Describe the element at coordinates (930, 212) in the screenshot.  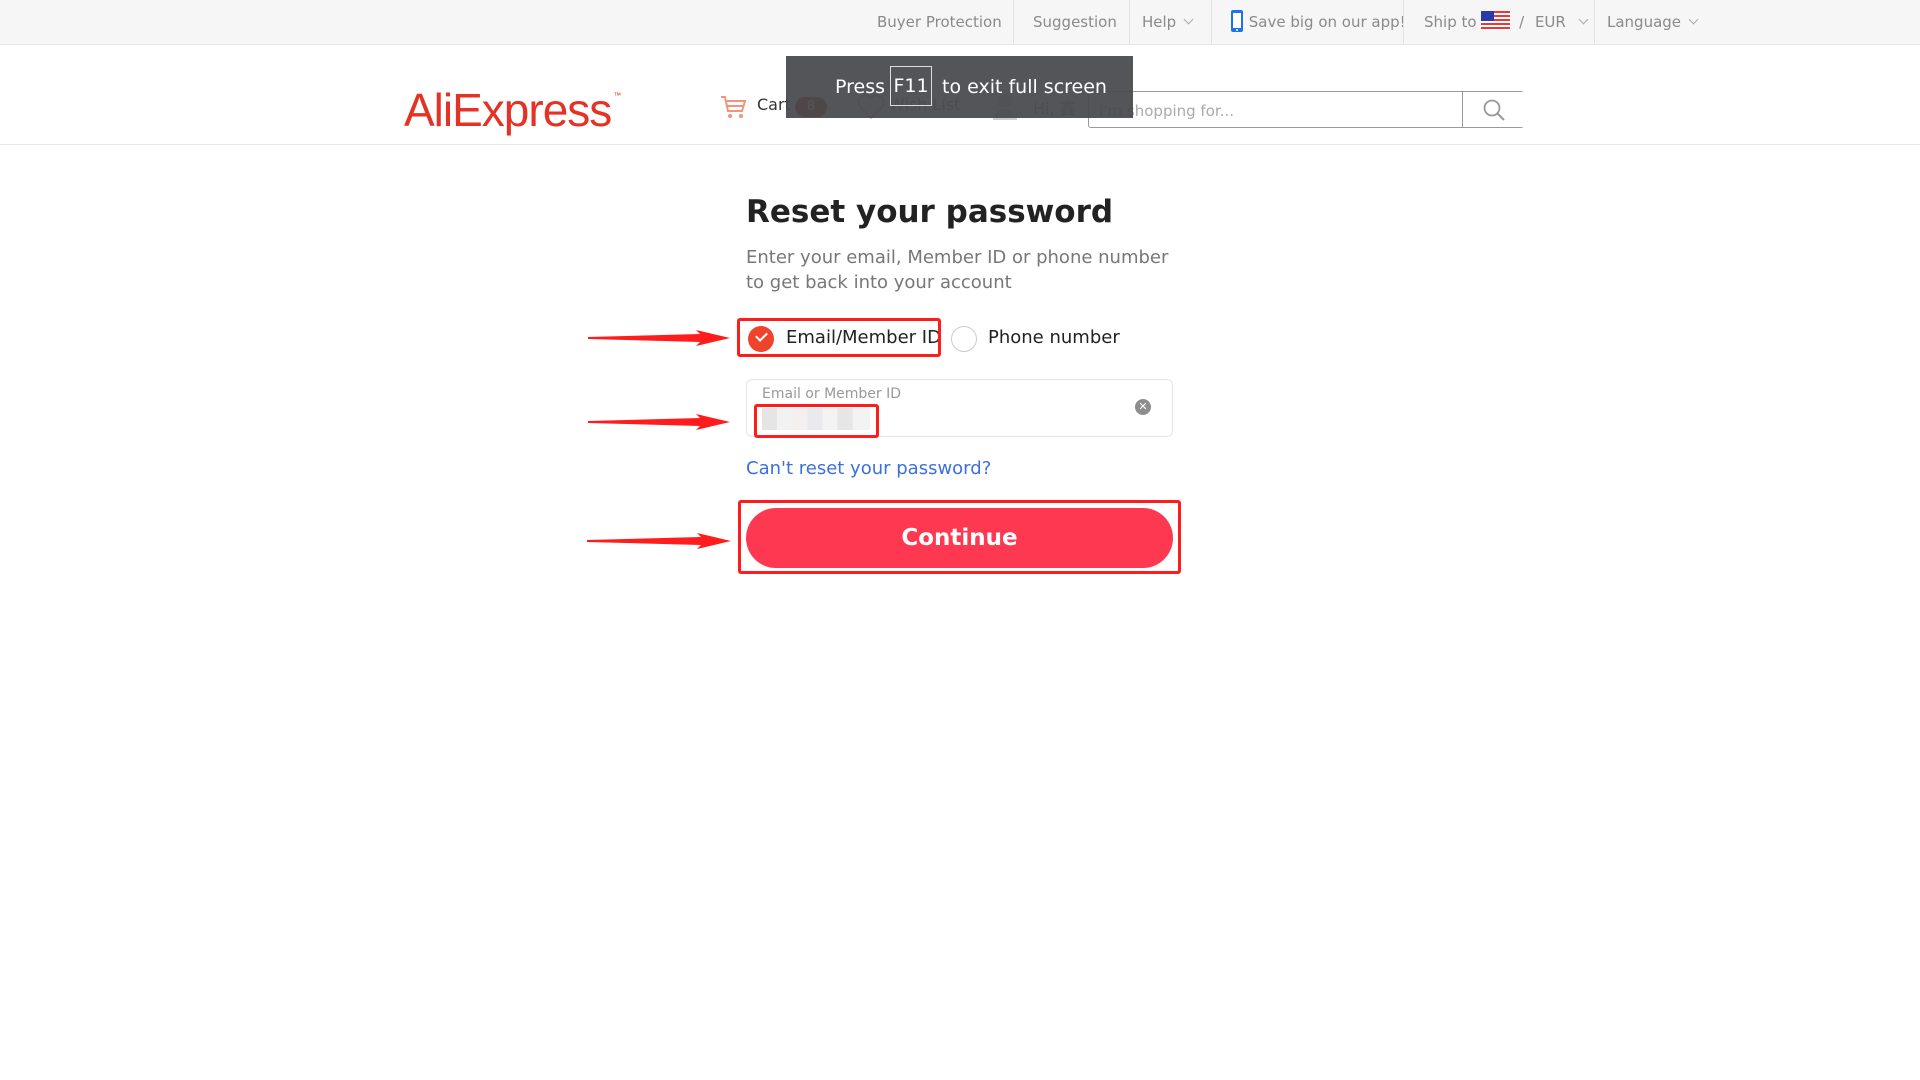
I see `page-title: Reset your password` at that location.